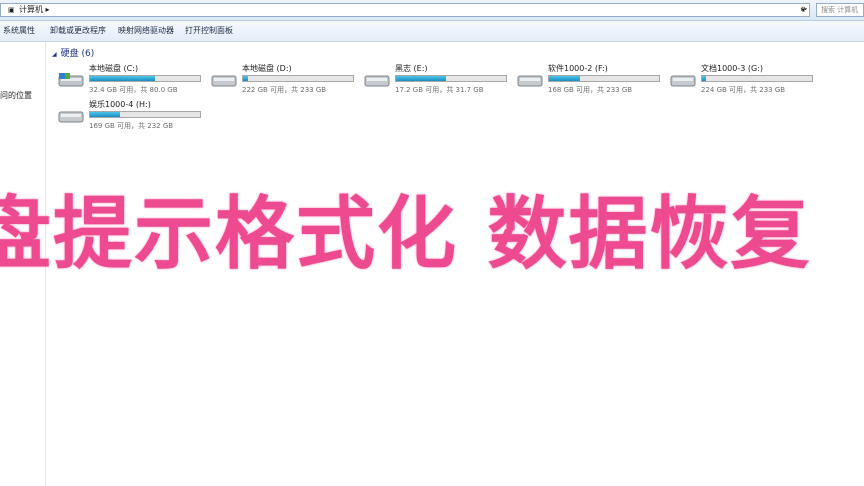  What do you see at coordinates (131, 126) in the screenshot?
I see `drive-space-info: 169 GB 可用，共 232 GB` at bounding box center [131, 126].